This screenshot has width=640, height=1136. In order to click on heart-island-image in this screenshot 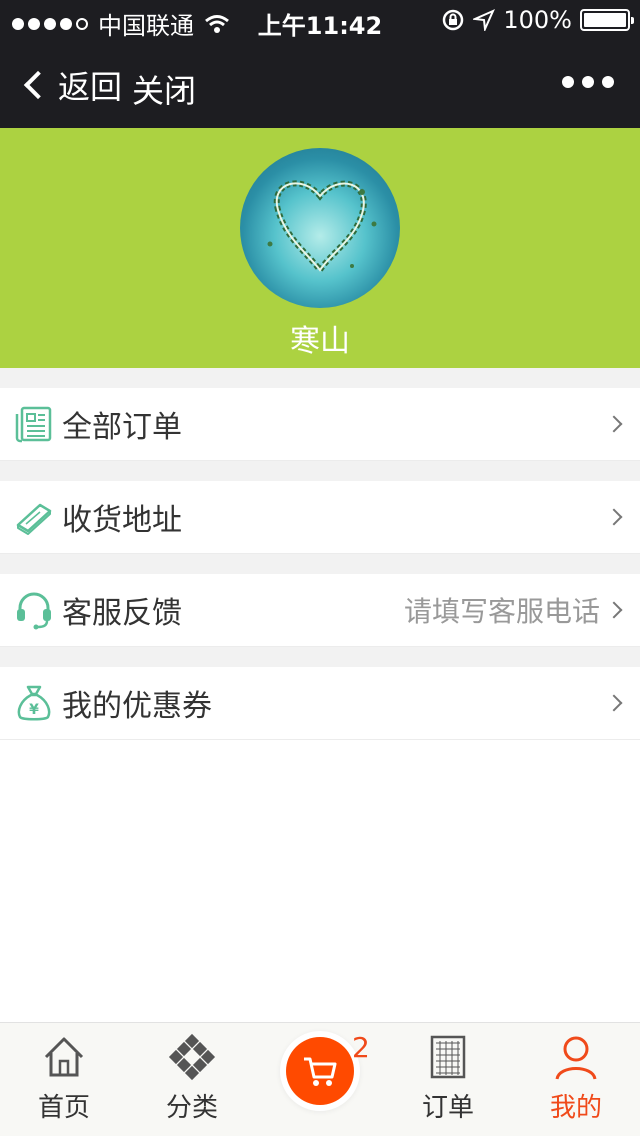, I will do `click(322, 228)`.